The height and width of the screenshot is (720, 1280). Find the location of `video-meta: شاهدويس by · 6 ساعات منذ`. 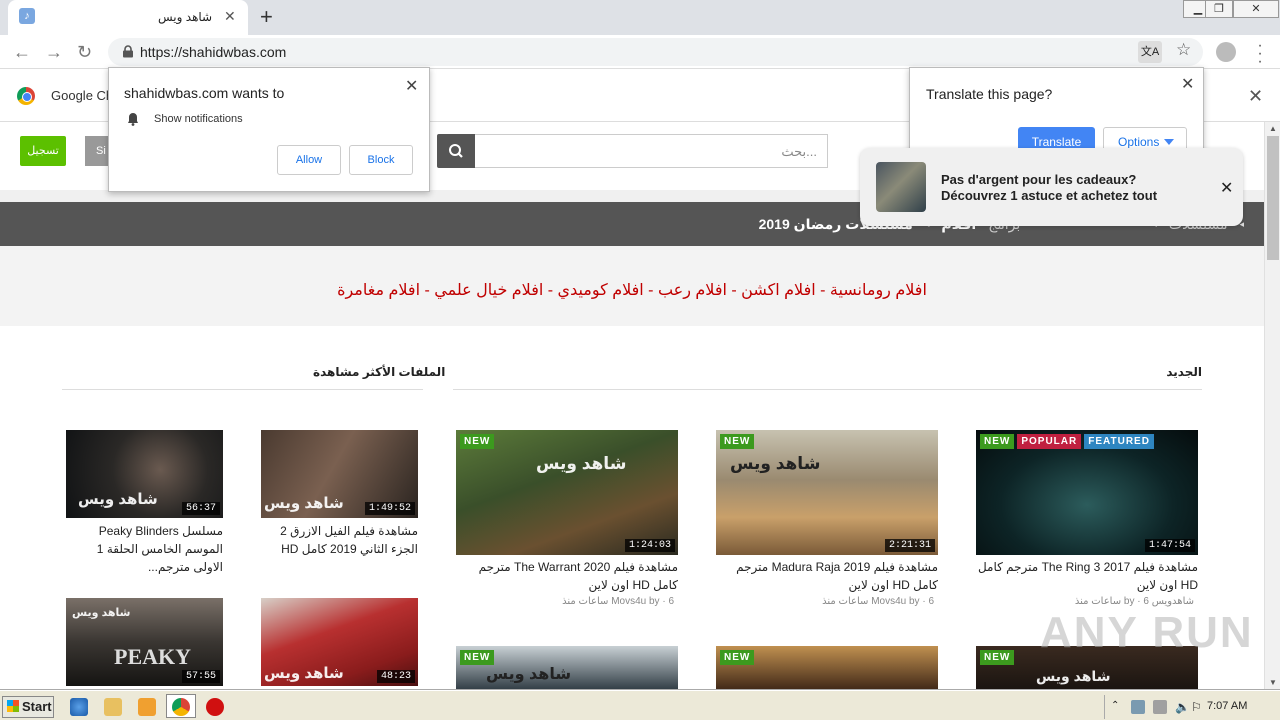

video-meta: شاهدويس by · 6 ساعات منذ is located at coordinates (1134, 601).